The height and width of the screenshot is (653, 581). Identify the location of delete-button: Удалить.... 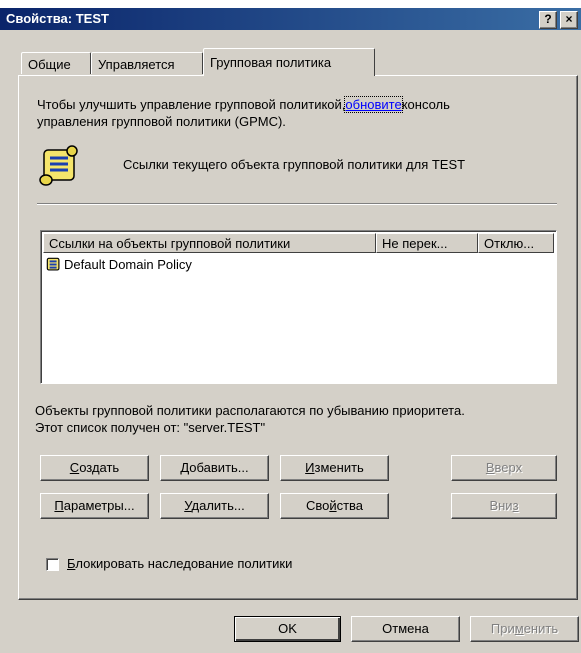
(214, 506).